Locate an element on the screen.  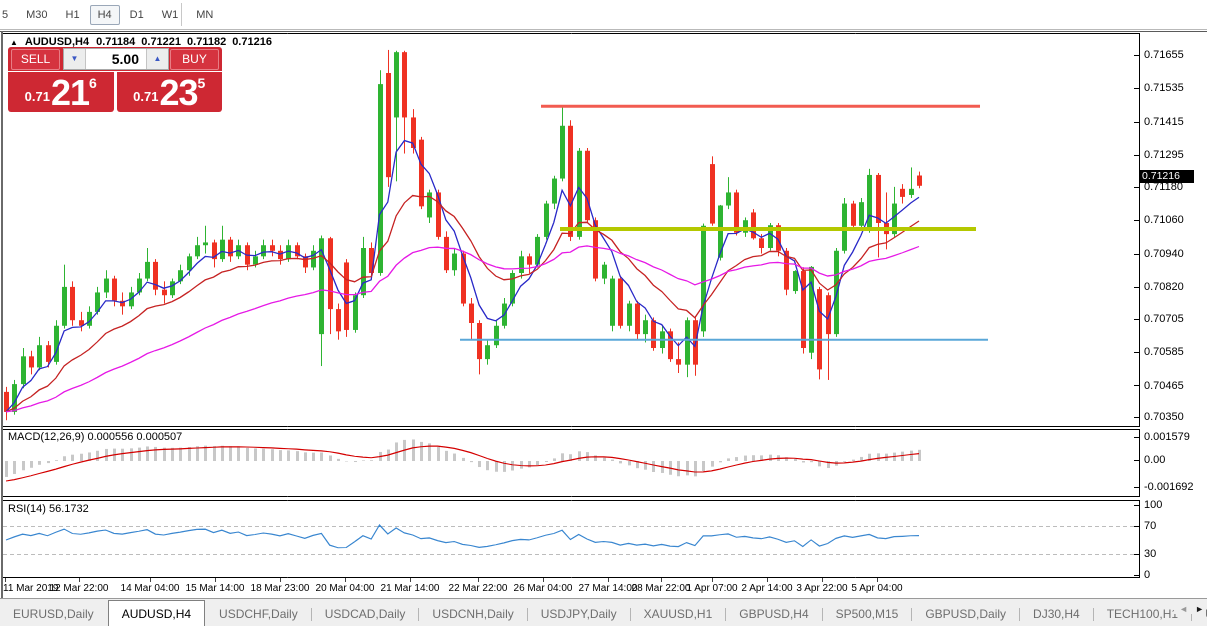
buy-button: BUY is located at coordinates (194, 59).